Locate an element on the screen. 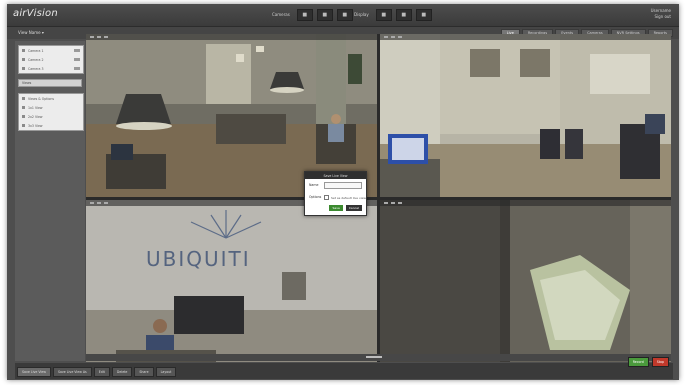 The height and width of the screenshot is (385, 686). sidebar-item-label: Camera 2 is located at coordinates (36, 59).